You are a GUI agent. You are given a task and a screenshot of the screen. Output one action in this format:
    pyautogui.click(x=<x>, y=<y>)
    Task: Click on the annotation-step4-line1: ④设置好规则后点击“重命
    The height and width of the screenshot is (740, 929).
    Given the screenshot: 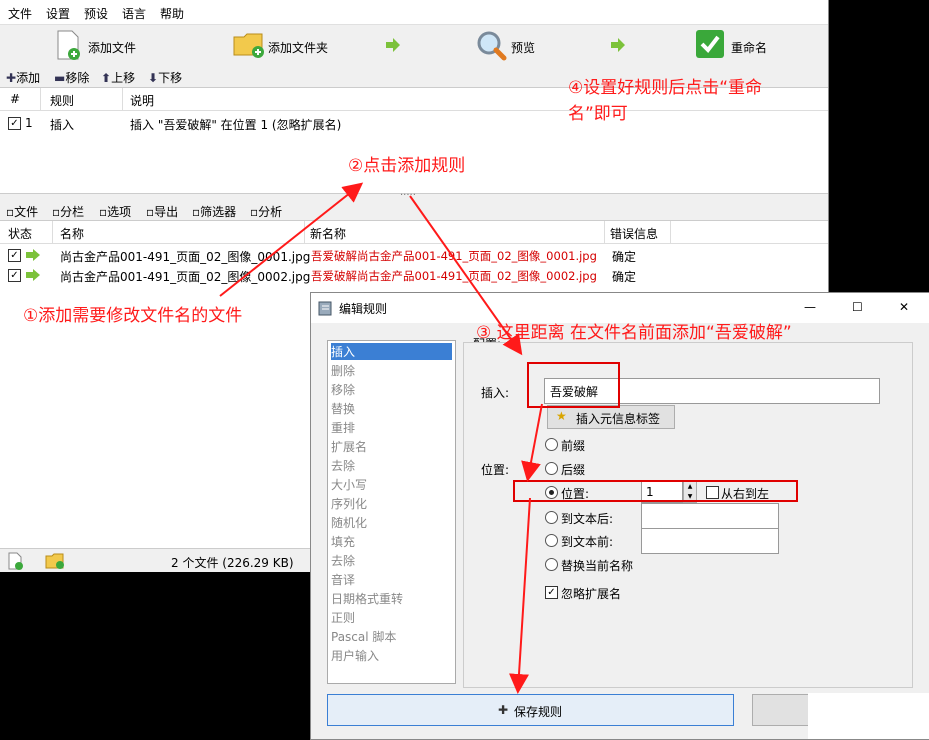 What is the action you would take?
    pyautogui.click(x=665, y=88)
    